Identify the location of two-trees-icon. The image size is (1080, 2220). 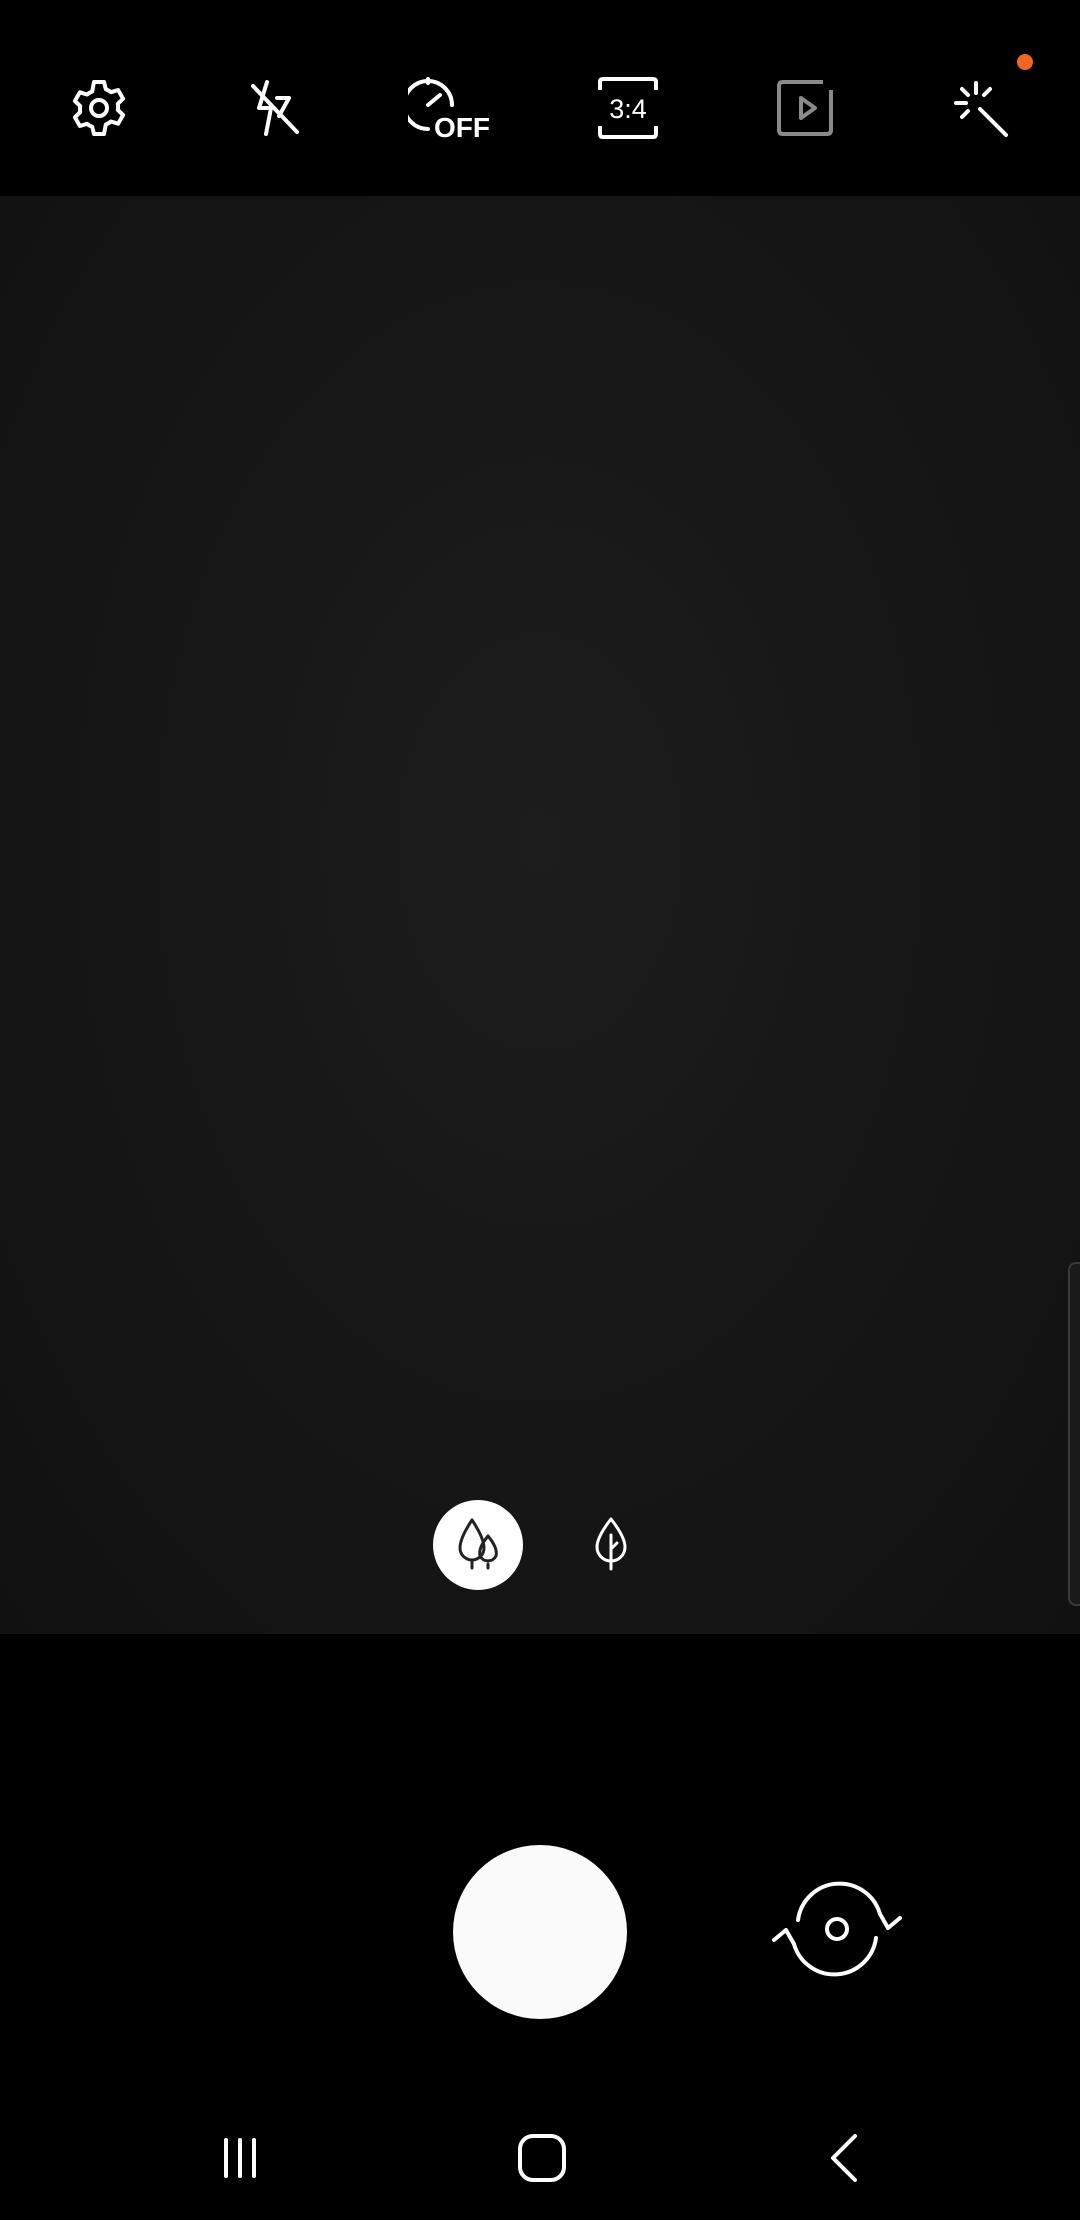
(478, 1545).